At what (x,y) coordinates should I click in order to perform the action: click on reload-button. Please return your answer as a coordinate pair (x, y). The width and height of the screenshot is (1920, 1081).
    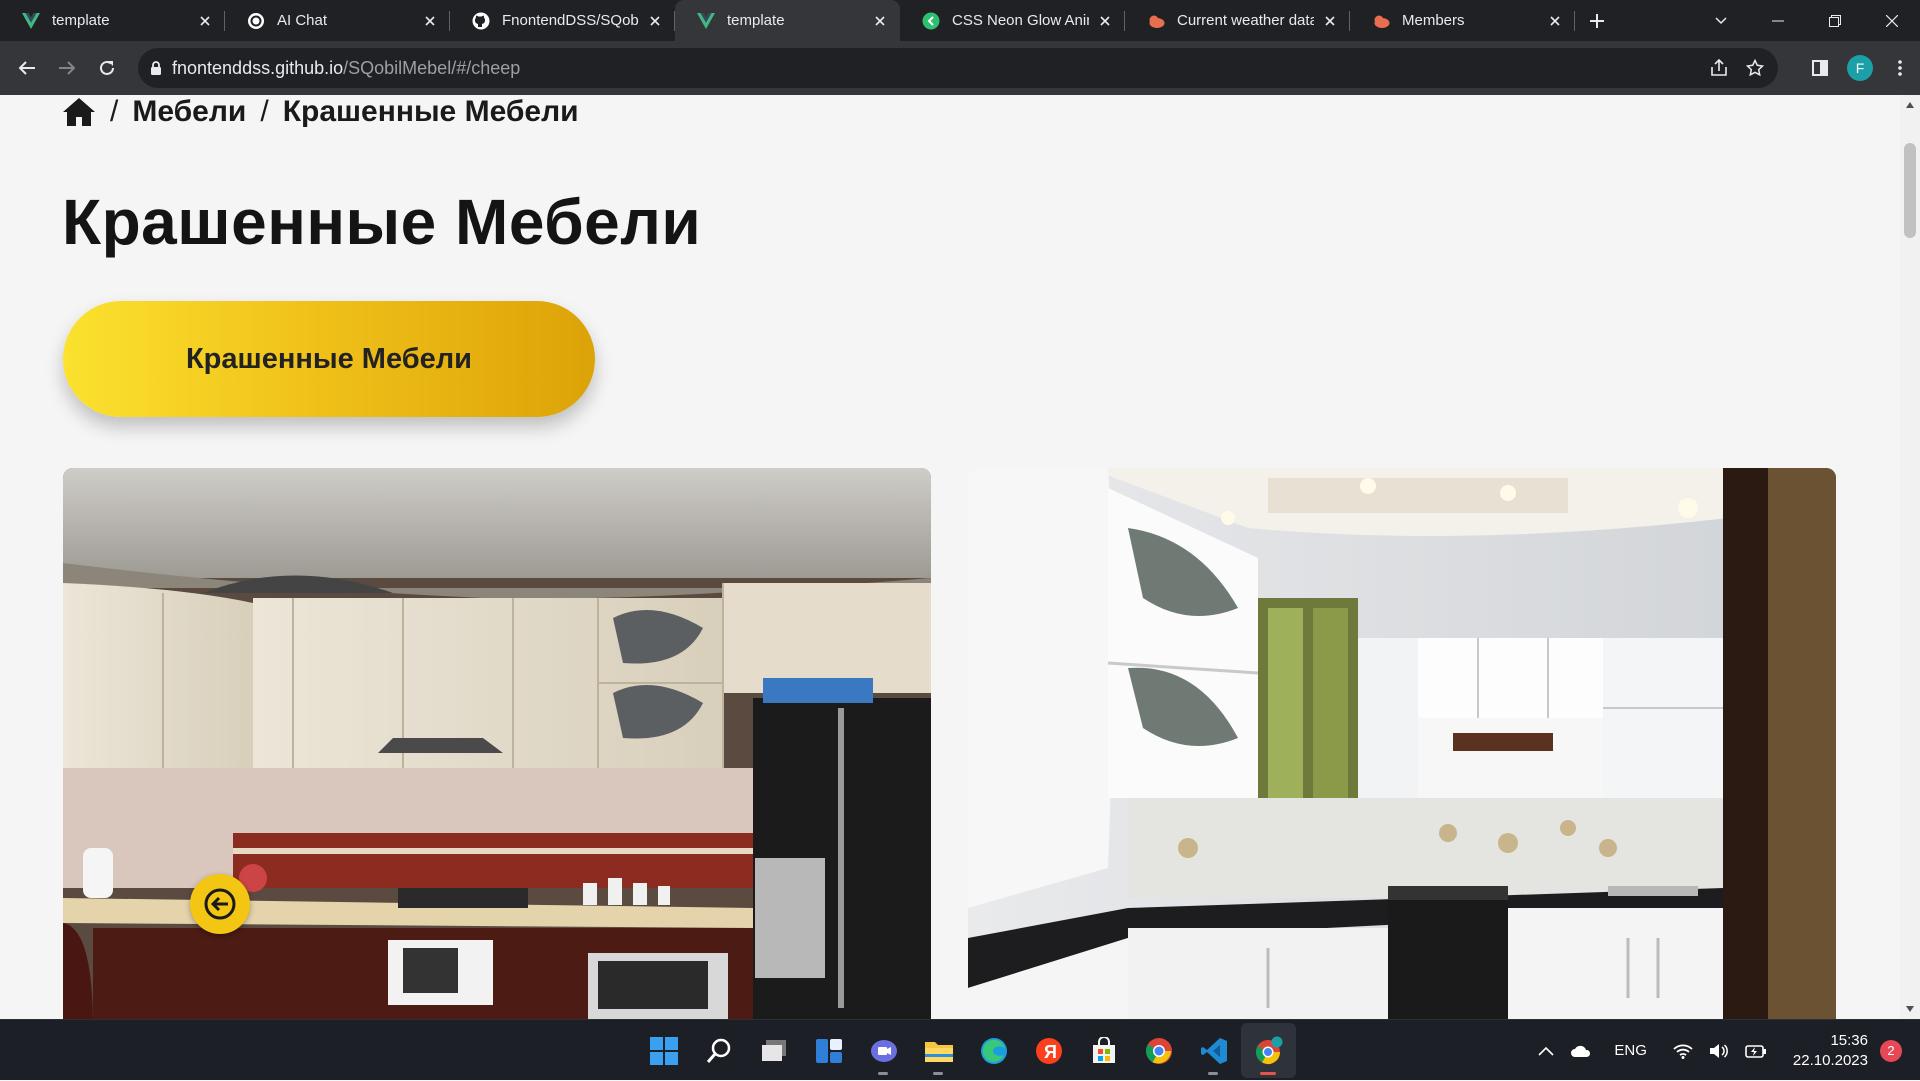
    Looking at the image, I should click on (107, 68).